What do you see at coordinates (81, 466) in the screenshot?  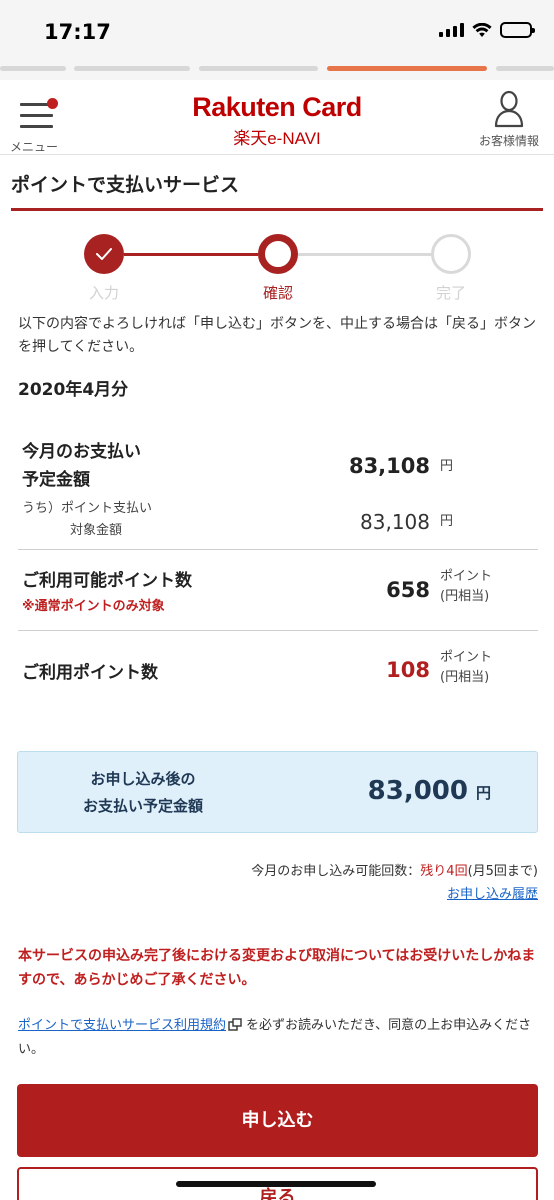 I see `payment-label: 今月のお支払い 予定金額` at bounding box center [81, 466].